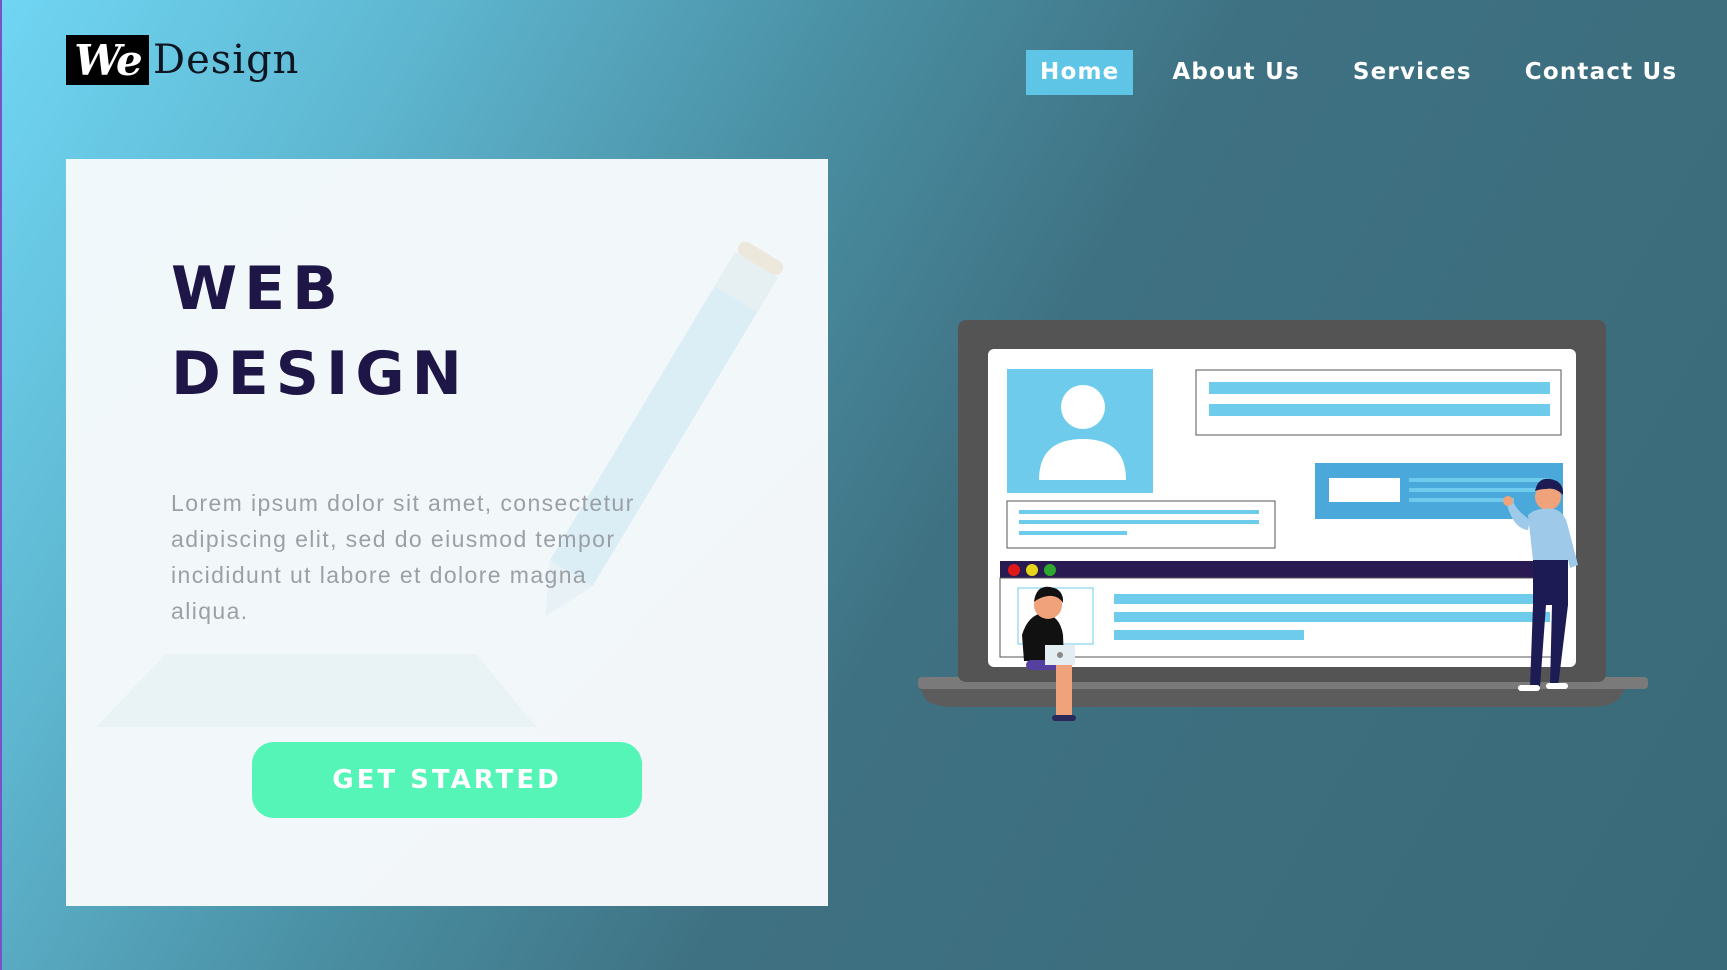  I want to click on logo-word: Design, so click(226, 60).